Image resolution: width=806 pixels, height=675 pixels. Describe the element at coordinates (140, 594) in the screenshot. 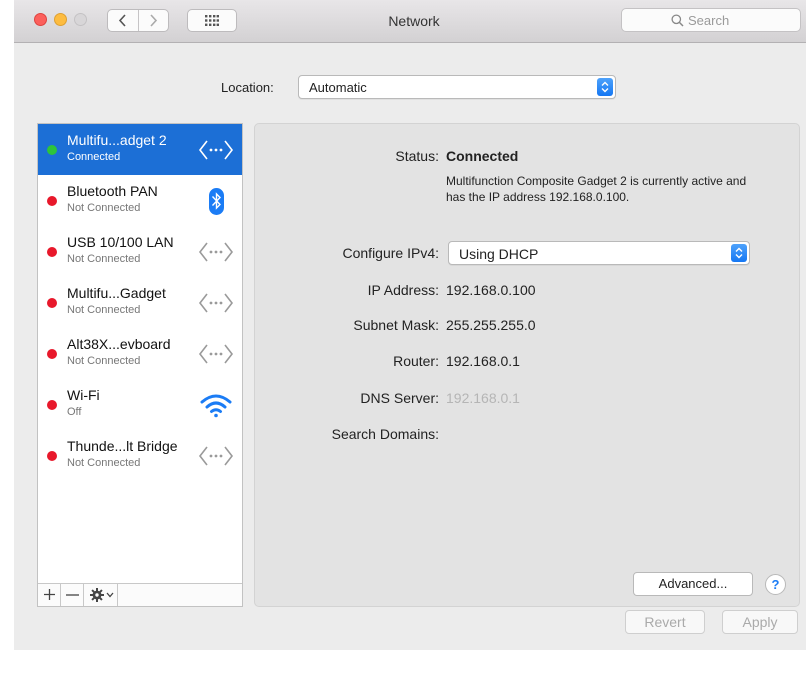

I see `sidebar-toolbar` at that location.